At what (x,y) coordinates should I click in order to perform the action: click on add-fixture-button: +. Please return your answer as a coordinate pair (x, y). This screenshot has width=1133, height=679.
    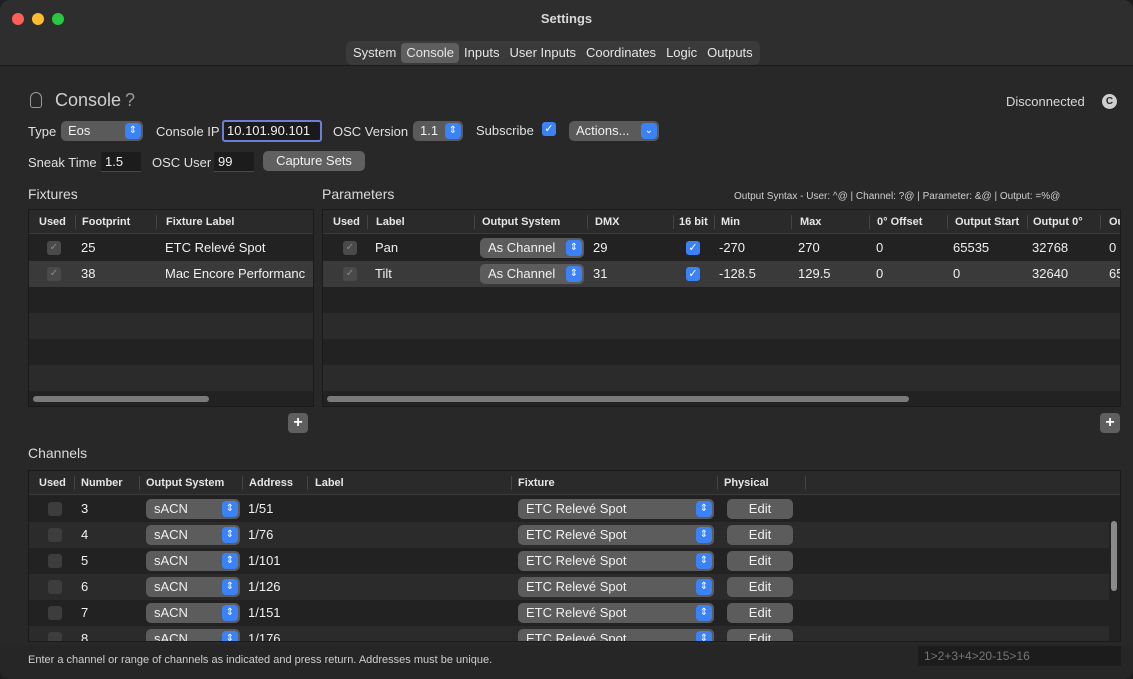
    Looking at the image, I should click on (298, 423).